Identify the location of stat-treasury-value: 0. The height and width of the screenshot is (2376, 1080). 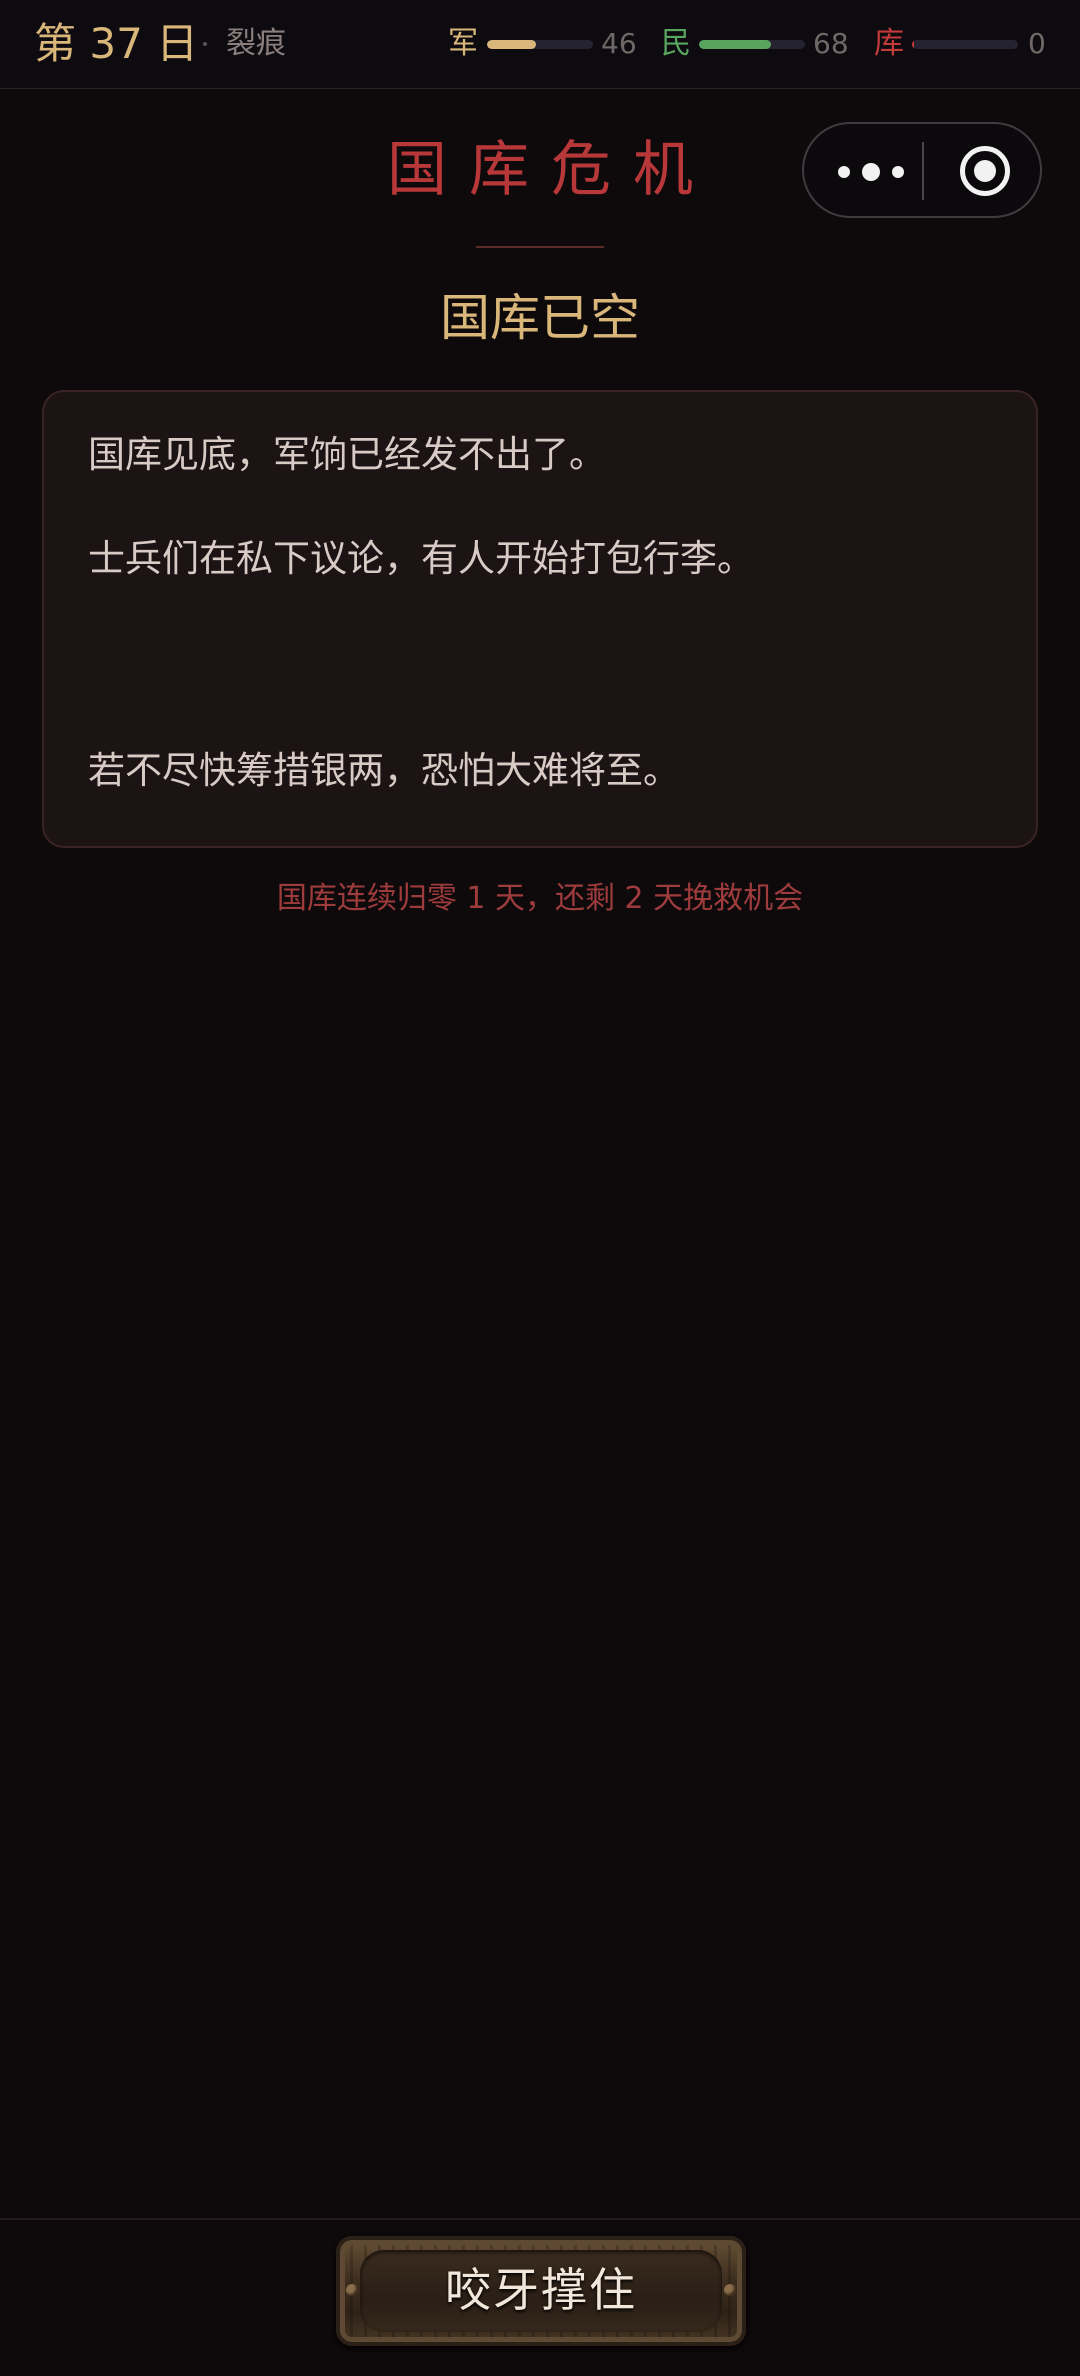
(1037, 43).